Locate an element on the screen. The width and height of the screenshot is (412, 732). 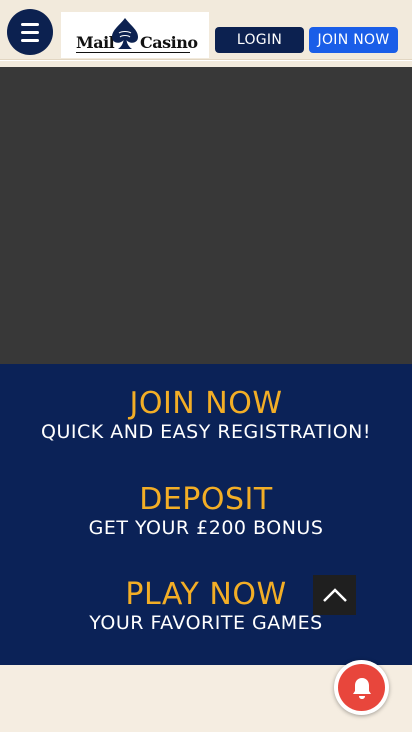
header: Mail Casino LOGIN JOIN NOW is located at coordinates (206, 30).